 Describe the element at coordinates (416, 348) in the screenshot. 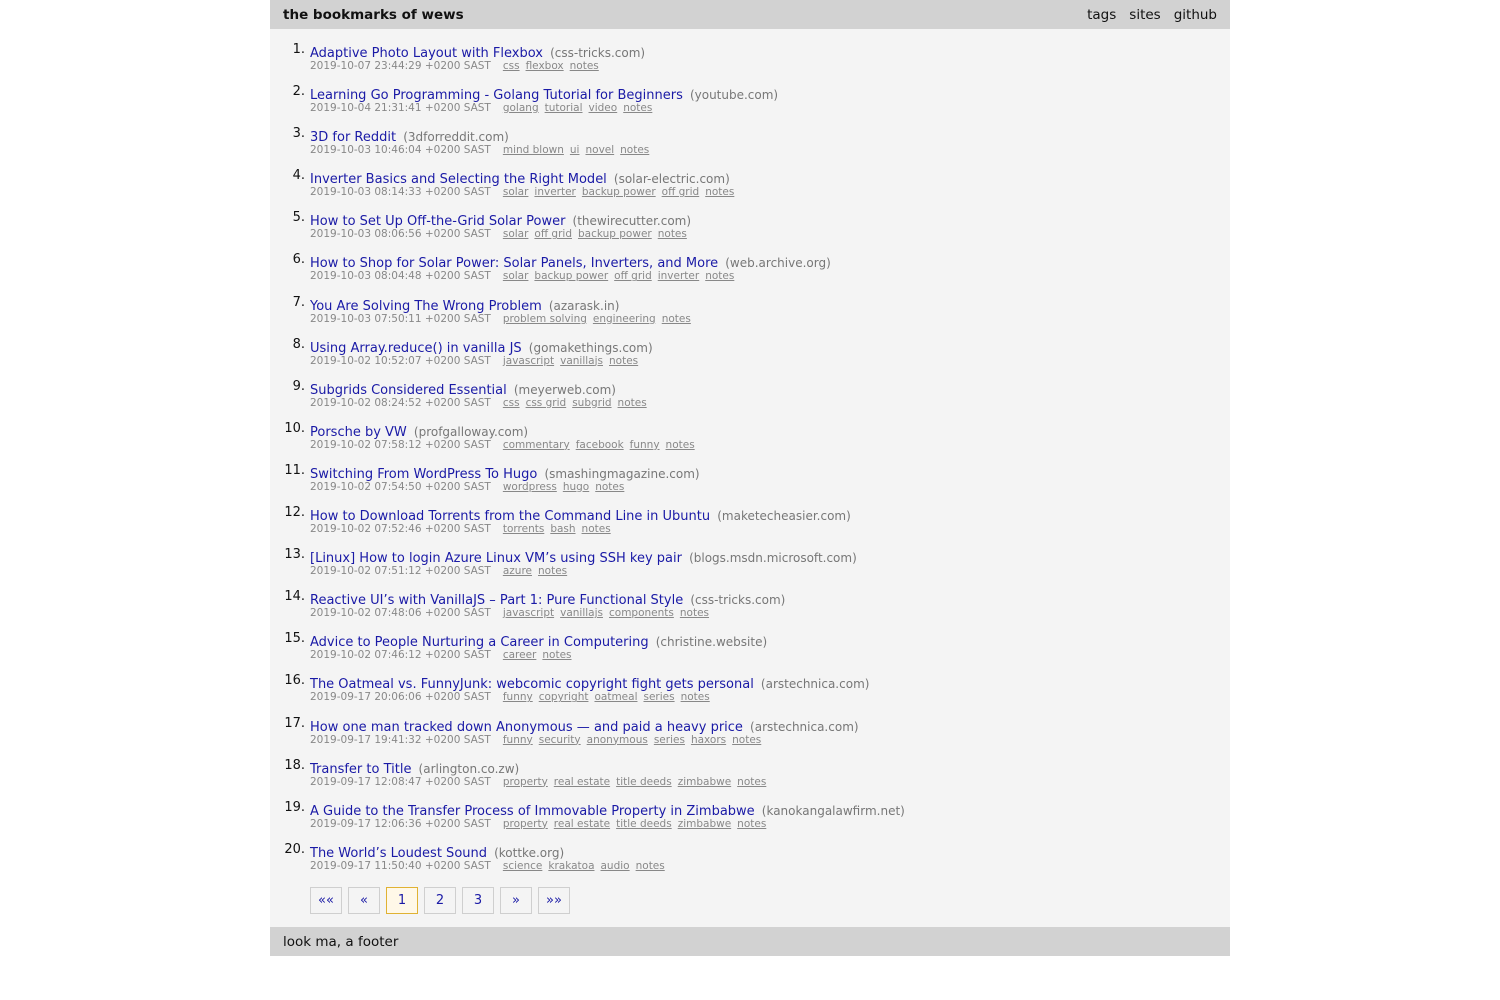

I see `bookmark-title-link: Using Array.reduce() in vanilla JS` at that location.